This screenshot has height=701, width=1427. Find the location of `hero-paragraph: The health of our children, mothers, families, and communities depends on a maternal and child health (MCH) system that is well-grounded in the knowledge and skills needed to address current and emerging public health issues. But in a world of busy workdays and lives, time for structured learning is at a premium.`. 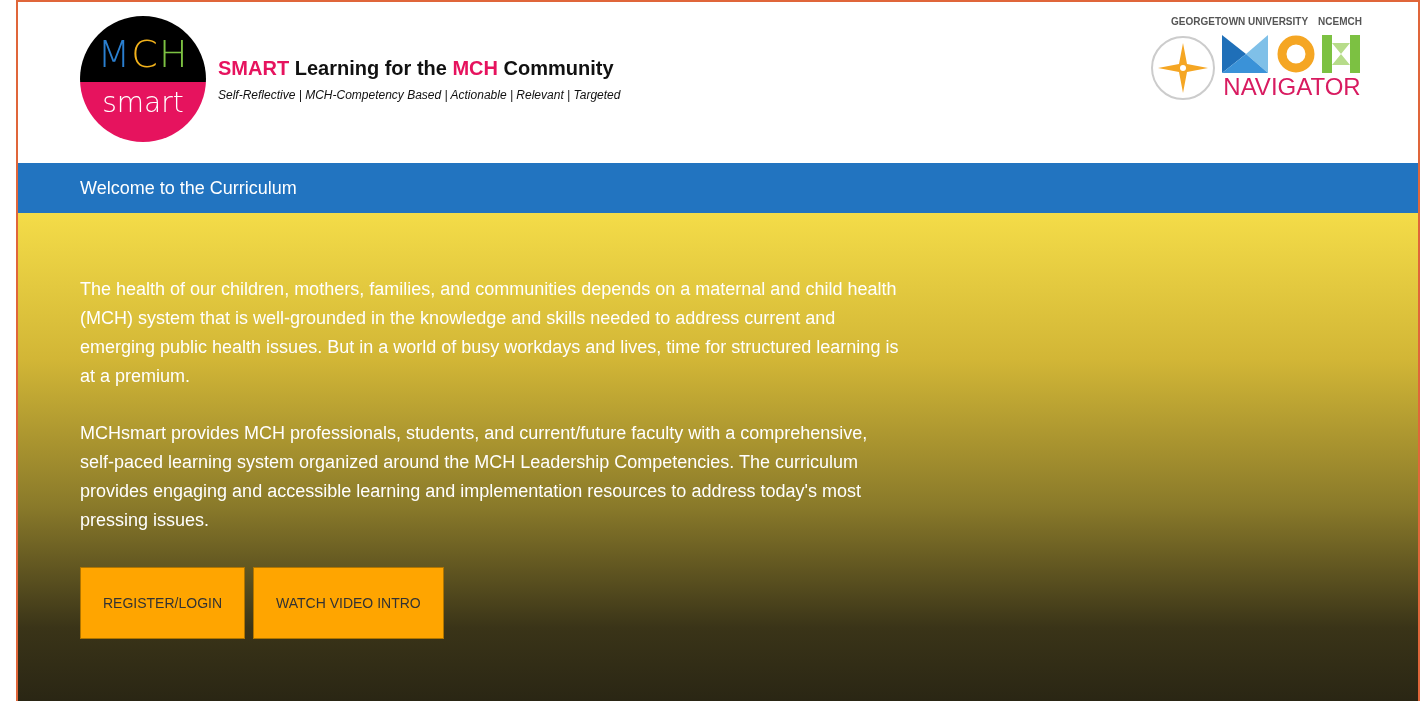

hero-paragraph: The health of our children, mothers, families, and communities depends on a maternal and child health (MCH) system that is well-grounded in the knowledge and skills needed to address current and emerging public health issues. But in a world of busy workdays and lives, time for structured learning is at a premium. is located at coordinates (490, 333).